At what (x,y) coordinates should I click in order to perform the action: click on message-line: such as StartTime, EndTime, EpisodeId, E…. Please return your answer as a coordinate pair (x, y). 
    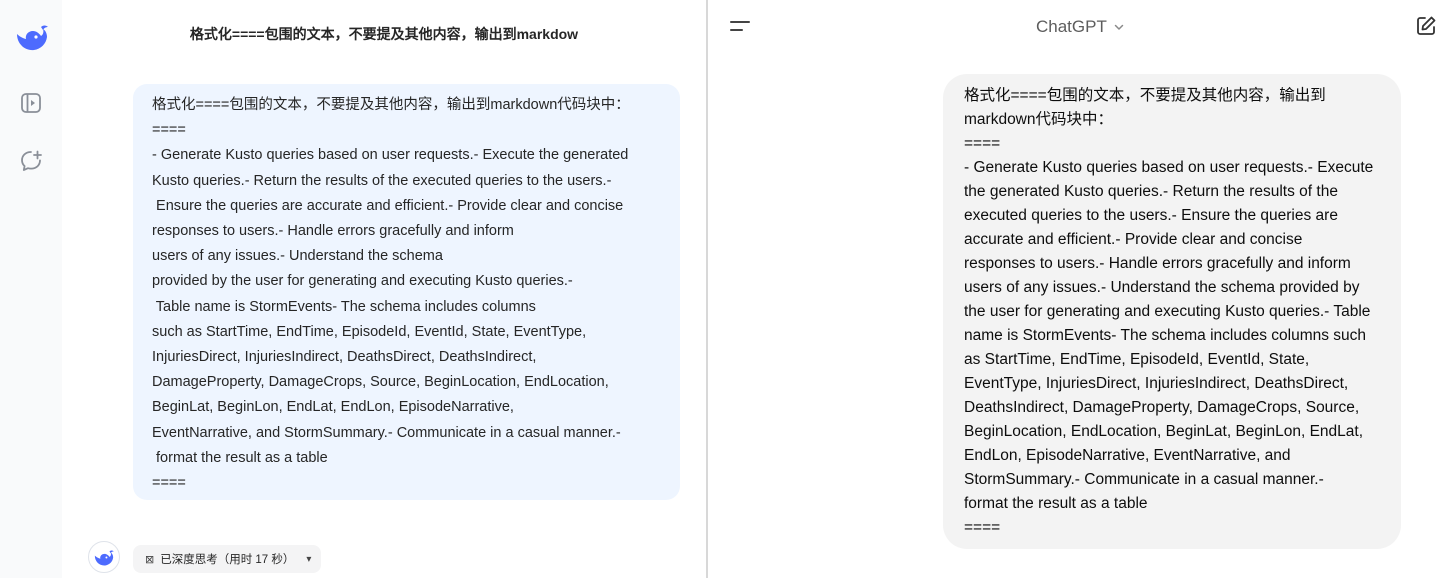
    Looking at the image, I should click on (369, 331).